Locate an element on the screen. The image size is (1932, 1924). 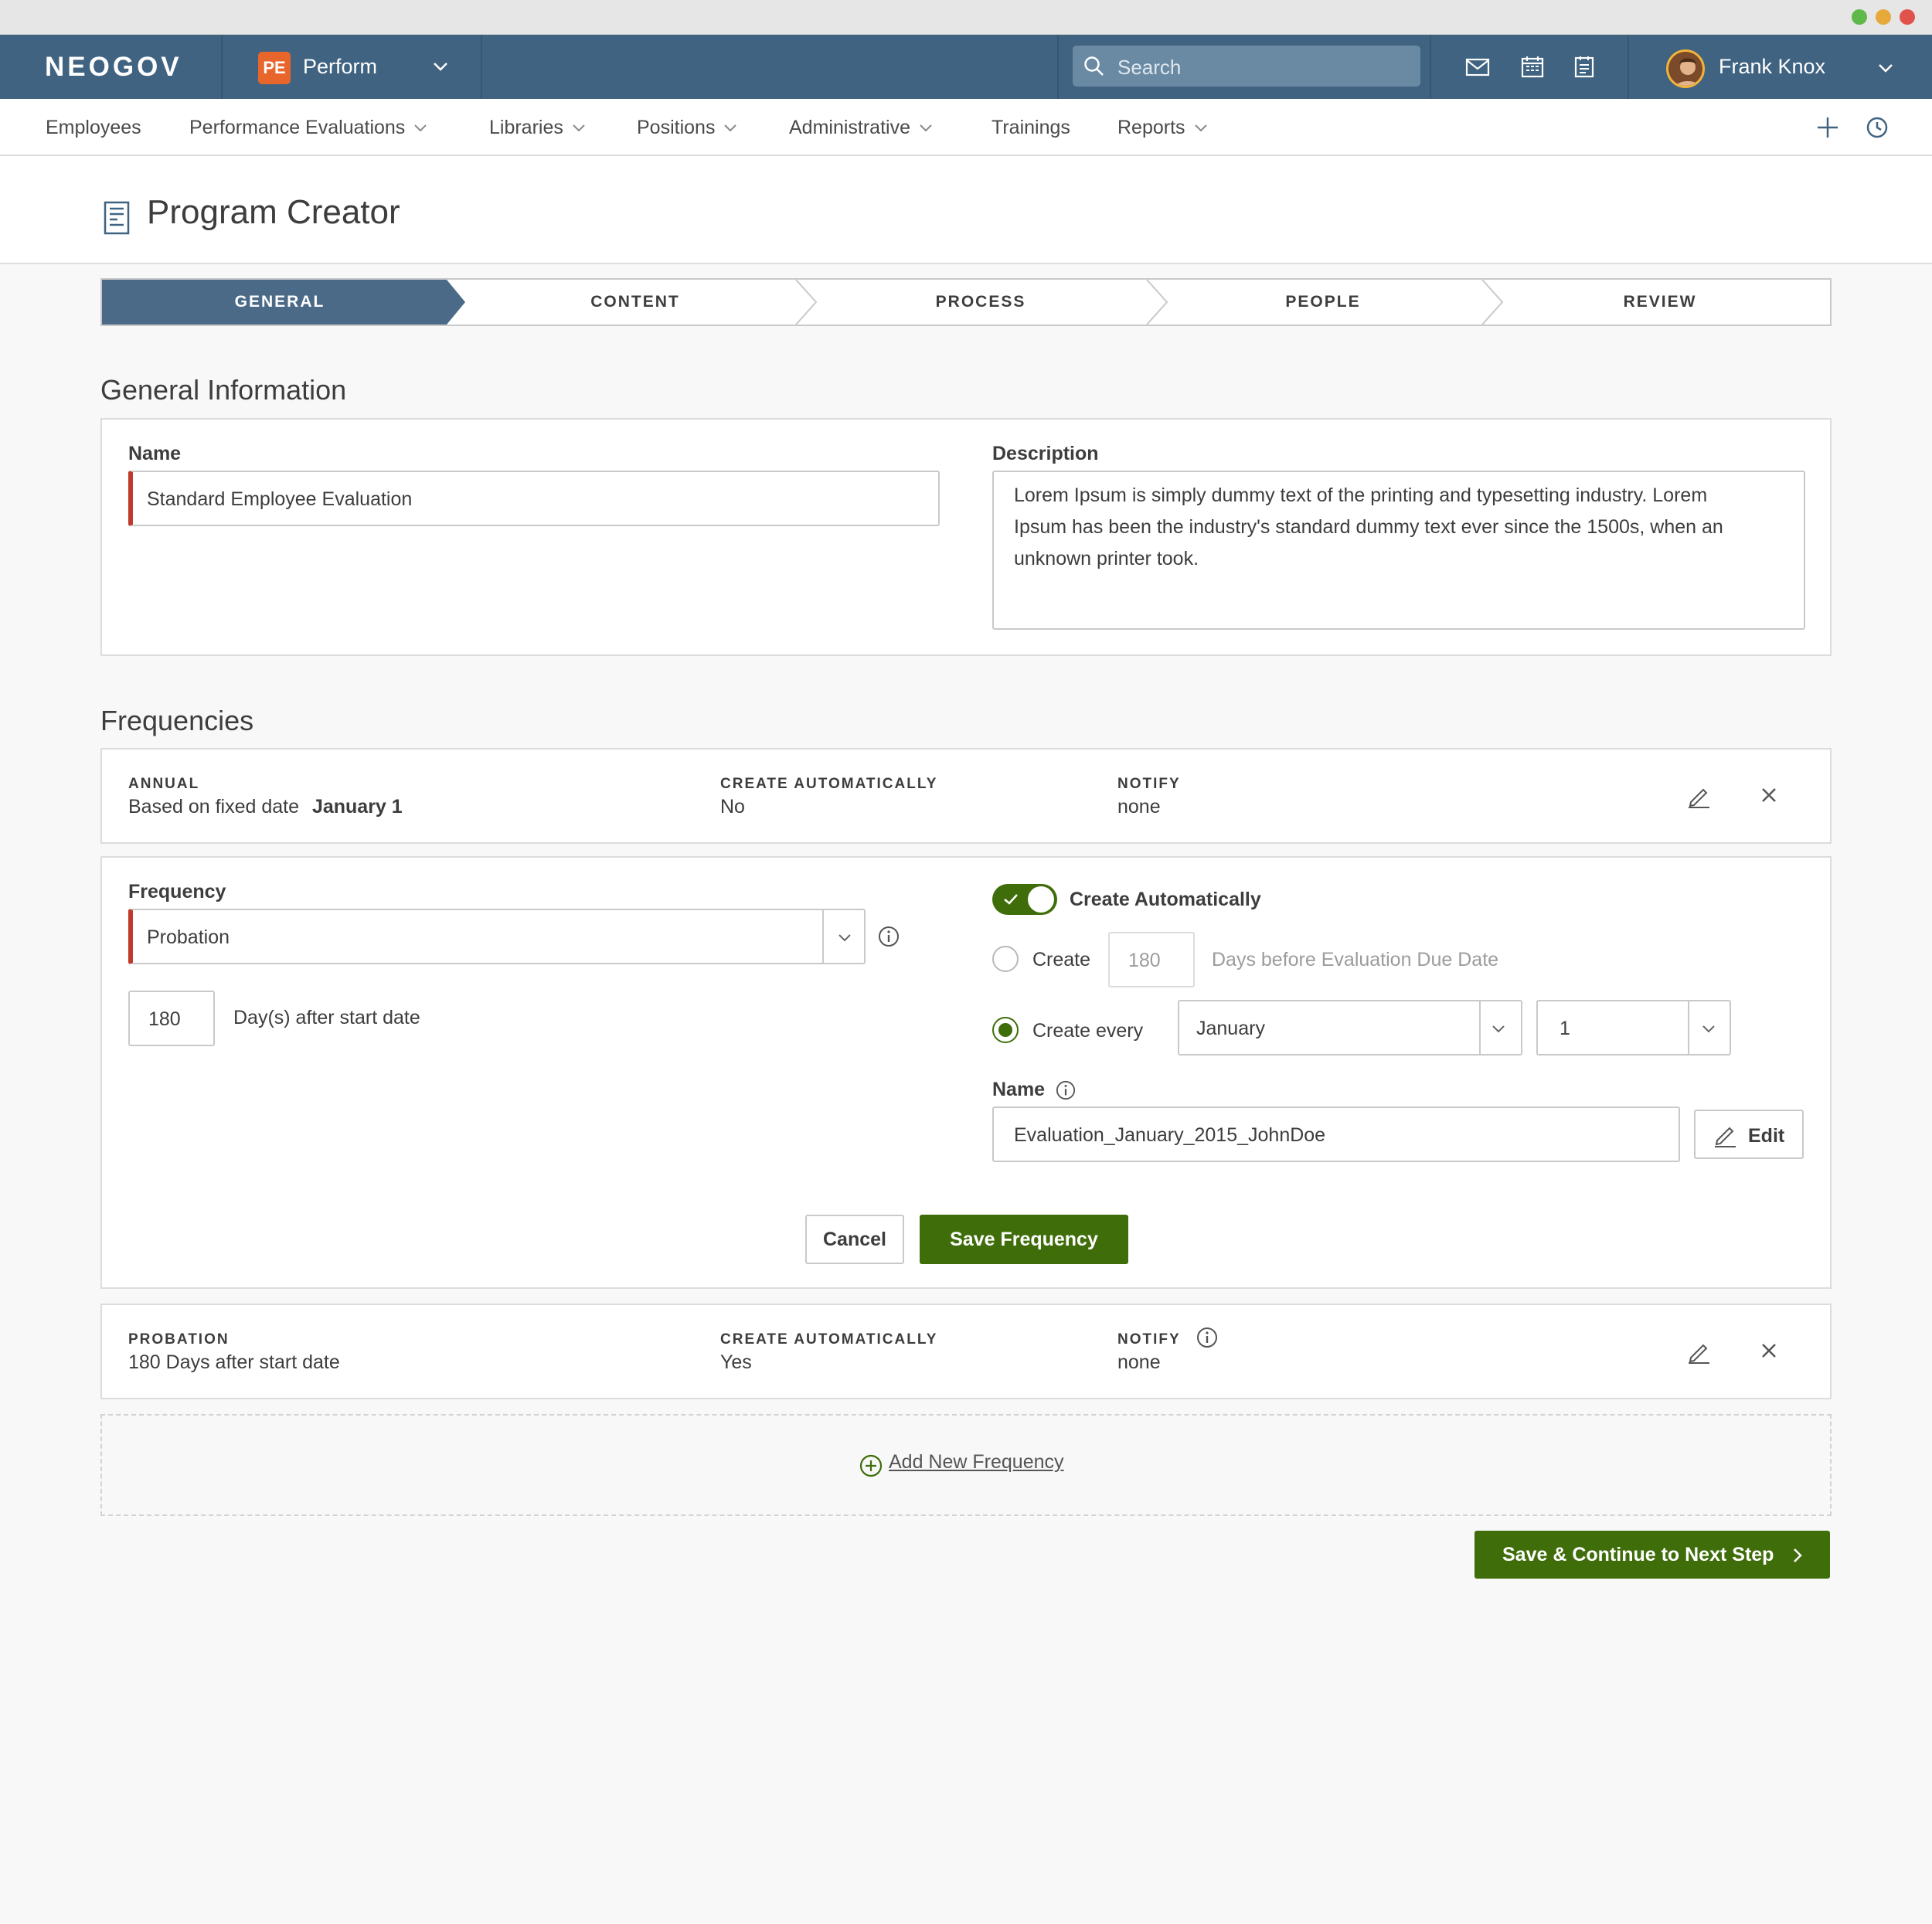
page-header: Program Creator is located at coordinates (966, 210).